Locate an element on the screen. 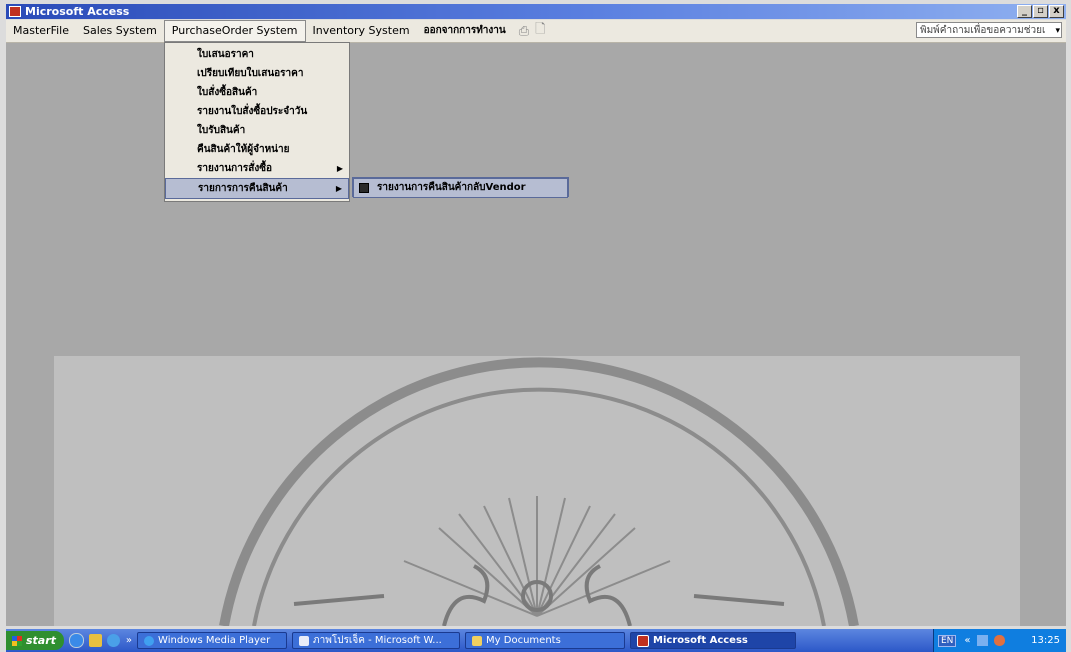 The height and width of the screenshot is (652, 1071). menu-item-label: ใบเสนอราคา is located at coordinates (225, 54).